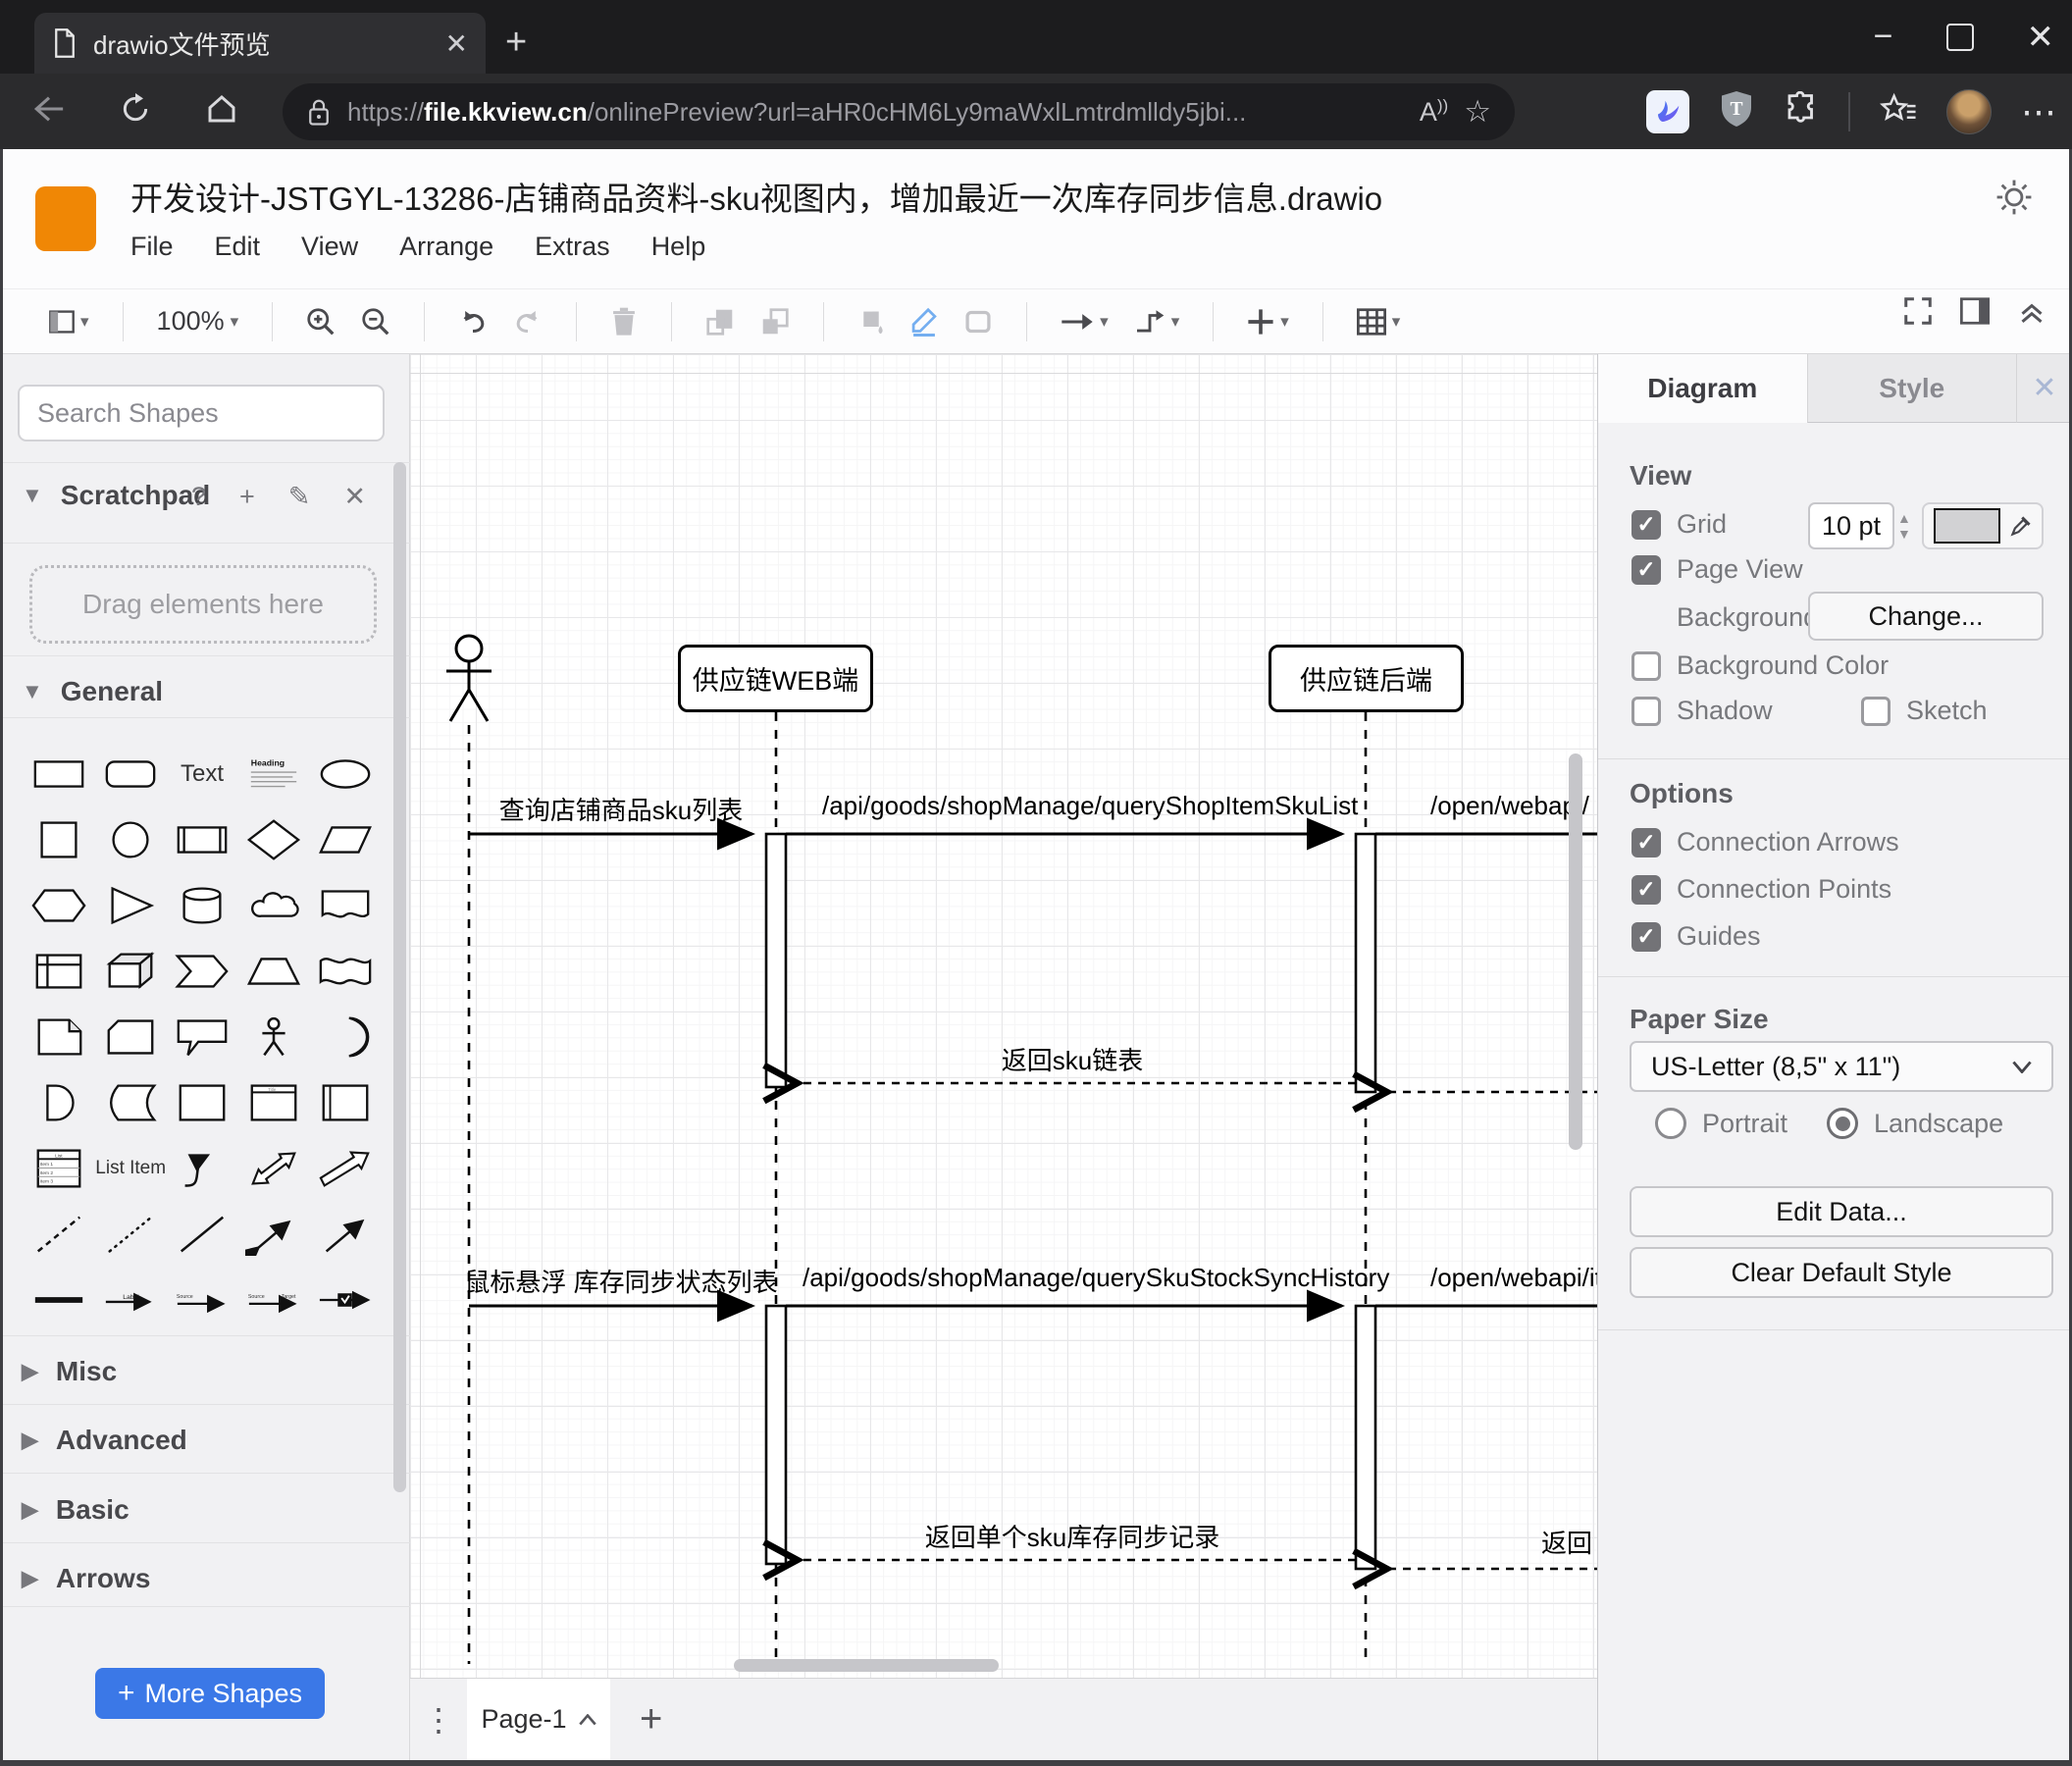  Describe the element at coordinates (273, 1102) in the screenshot. I see `shape-titled-container` at that location.